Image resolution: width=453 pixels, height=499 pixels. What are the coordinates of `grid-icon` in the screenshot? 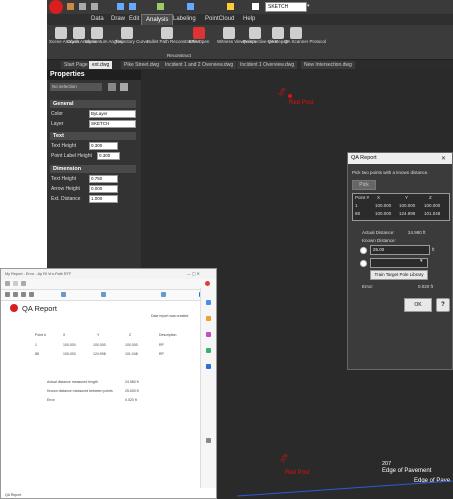 It's located at (190, 6).